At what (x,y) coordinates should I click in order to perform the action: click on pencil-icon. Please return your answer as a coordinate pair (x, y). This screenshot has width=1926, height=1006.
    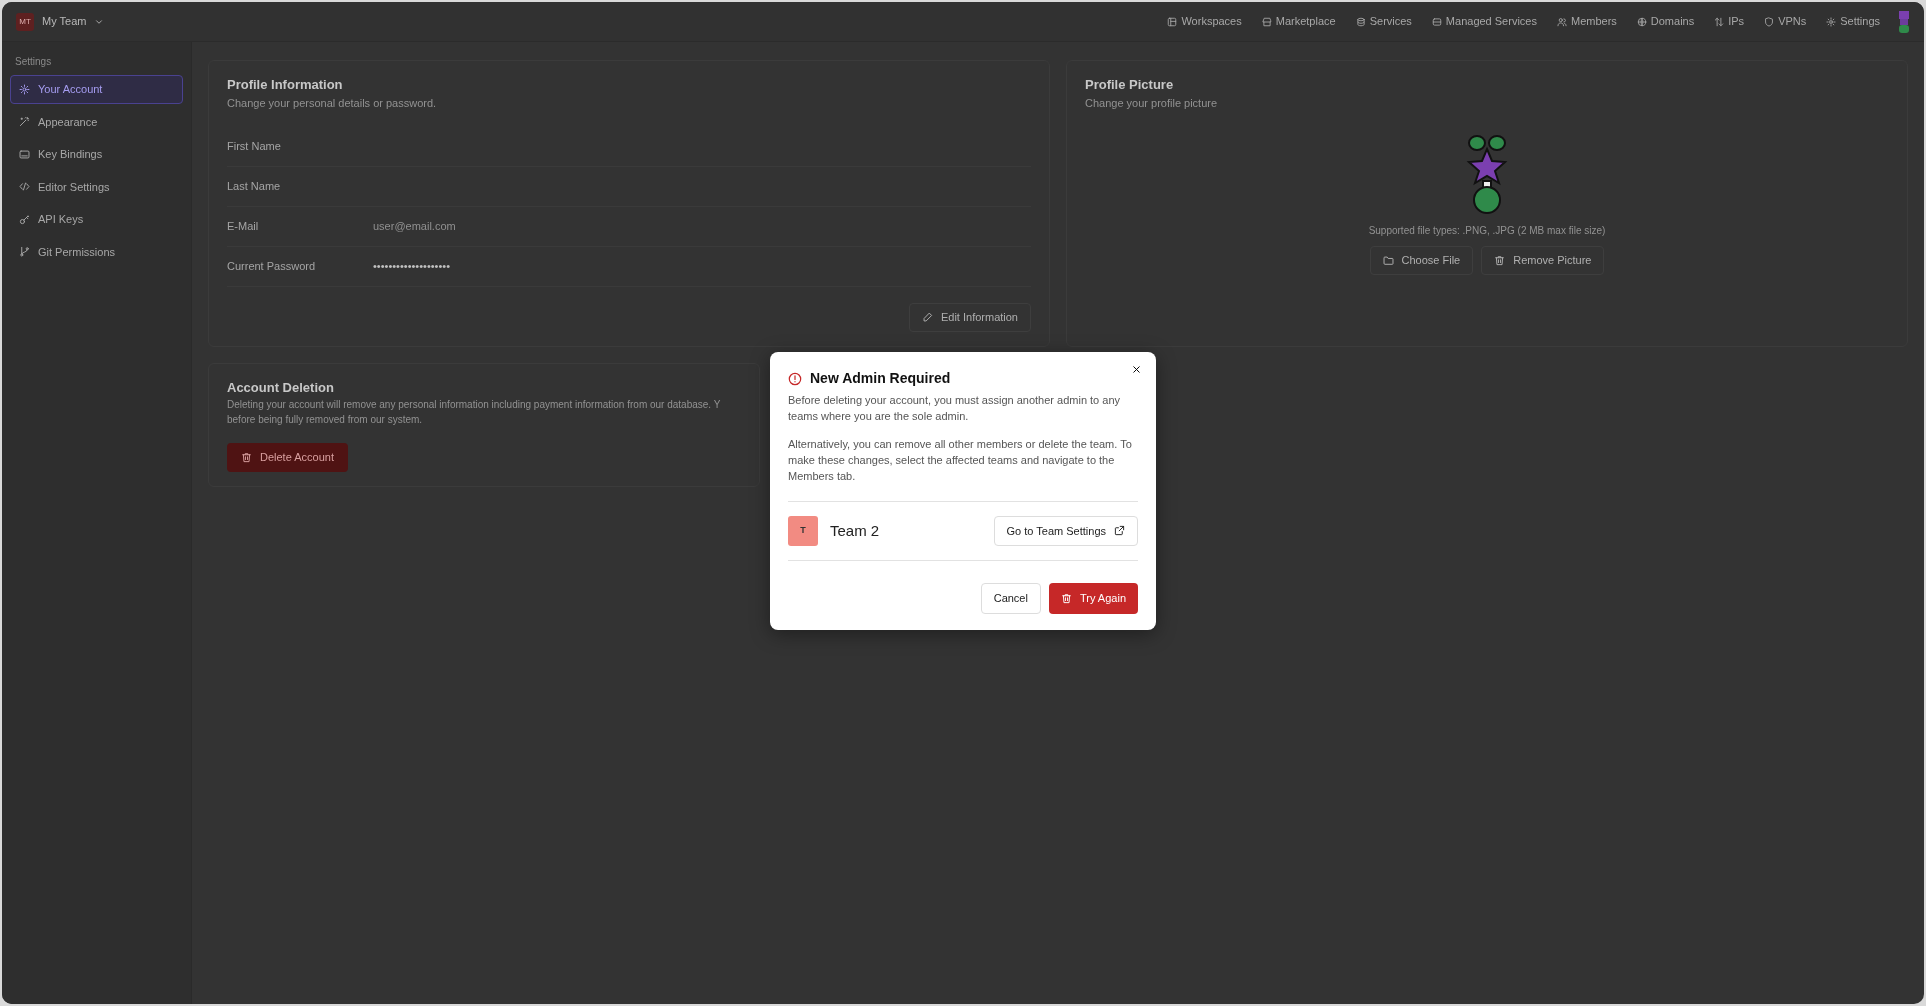
    Looking at the image, I should click on (927, 317).